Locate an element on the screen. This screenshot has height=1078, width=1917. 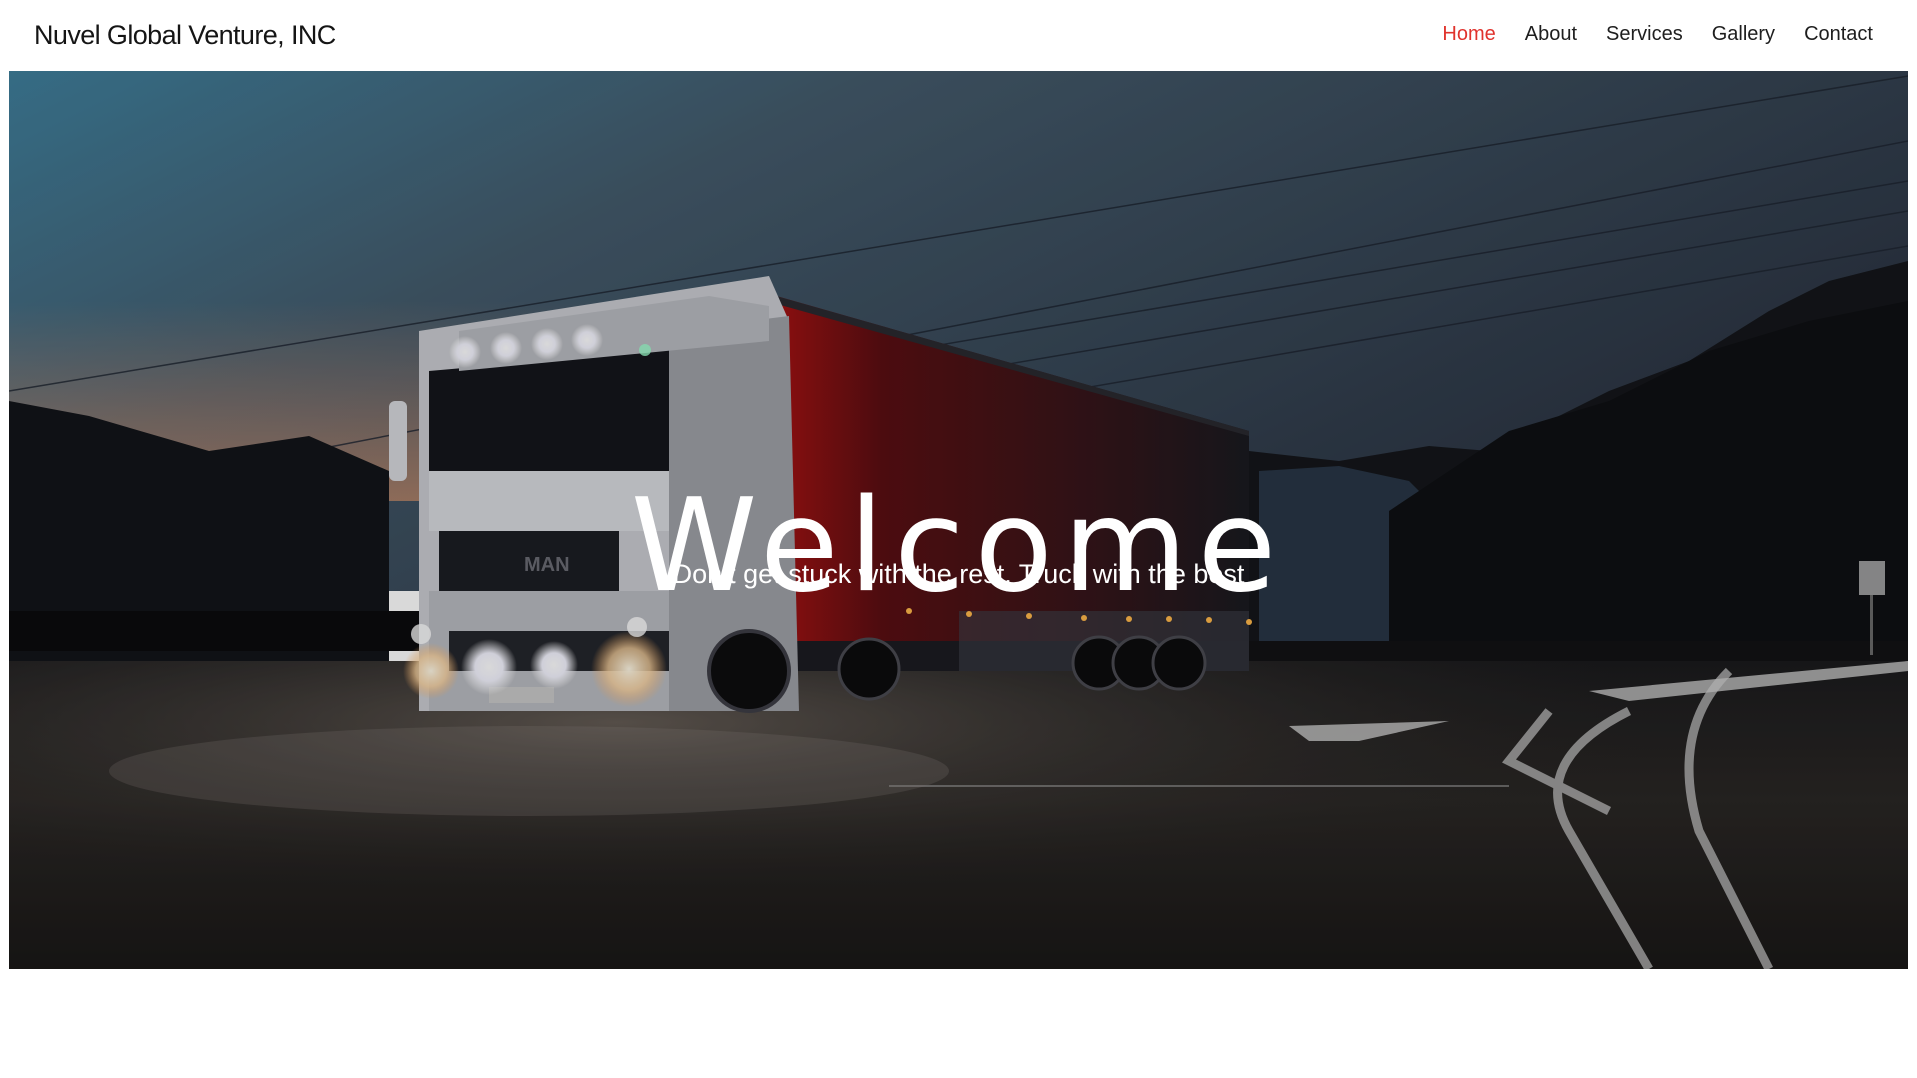
nav-services: Services is located at coordinates (1644, 34).